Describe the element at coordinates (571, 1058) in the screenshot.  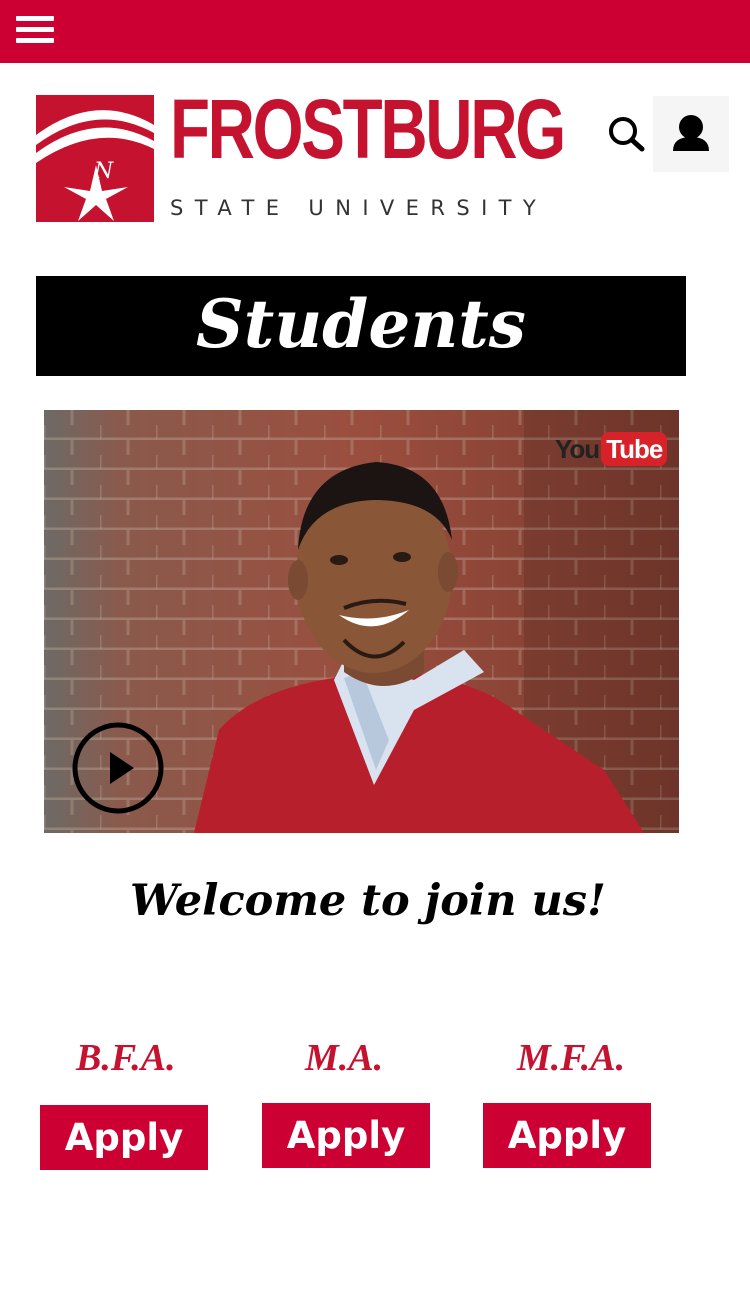
I see `degree-label-mfa: M.F.A.` at that location.